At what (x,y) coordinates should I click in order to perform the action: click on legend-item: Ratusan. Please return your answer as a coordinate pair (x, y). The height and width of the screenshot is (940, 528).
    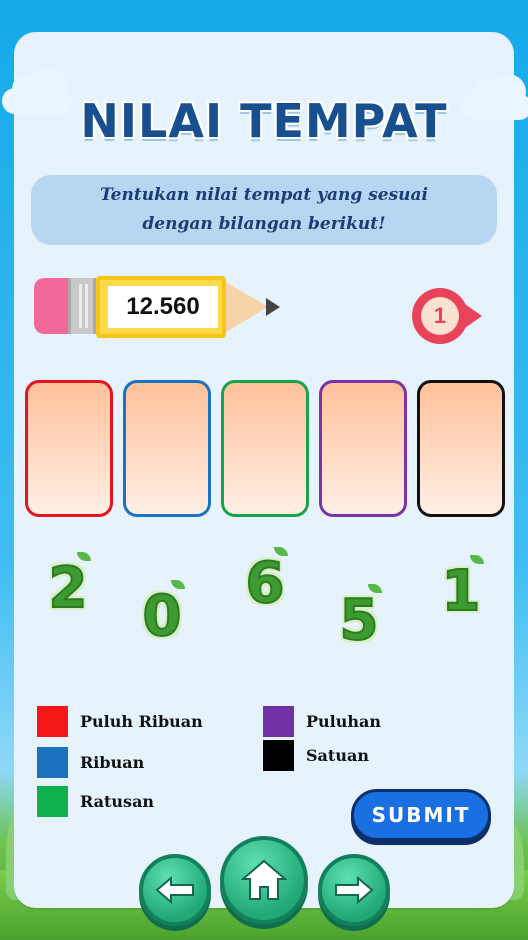
    Looking at the image, I should click on (95, 801).